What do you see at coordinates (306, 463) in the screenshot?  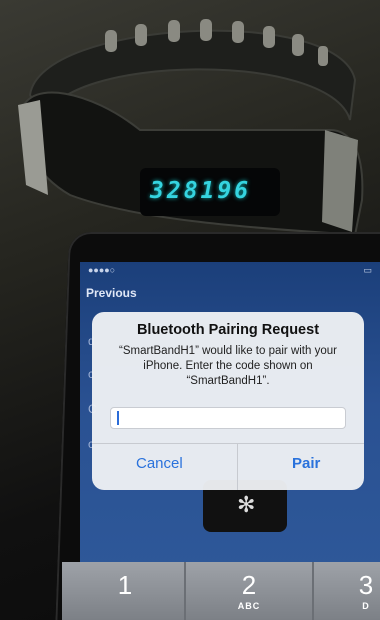 I see `pair-button: Pair` at bounding box center [306, 463].